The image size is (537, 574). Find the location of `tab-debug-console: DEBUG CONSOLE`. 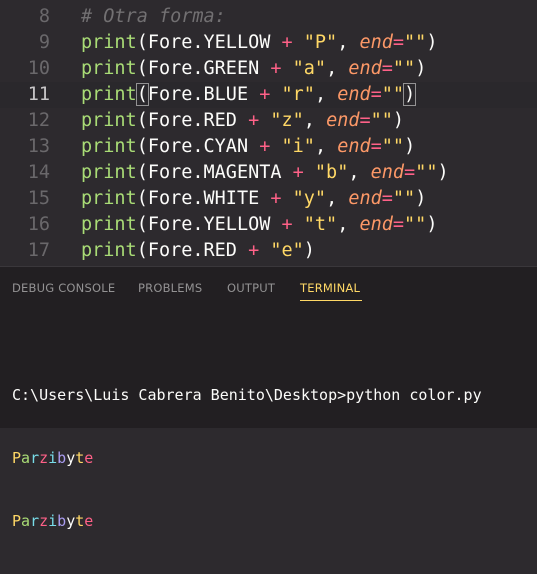

tab-debug-console: DEBUG CONSOLE is located at coordinates (63, 288).